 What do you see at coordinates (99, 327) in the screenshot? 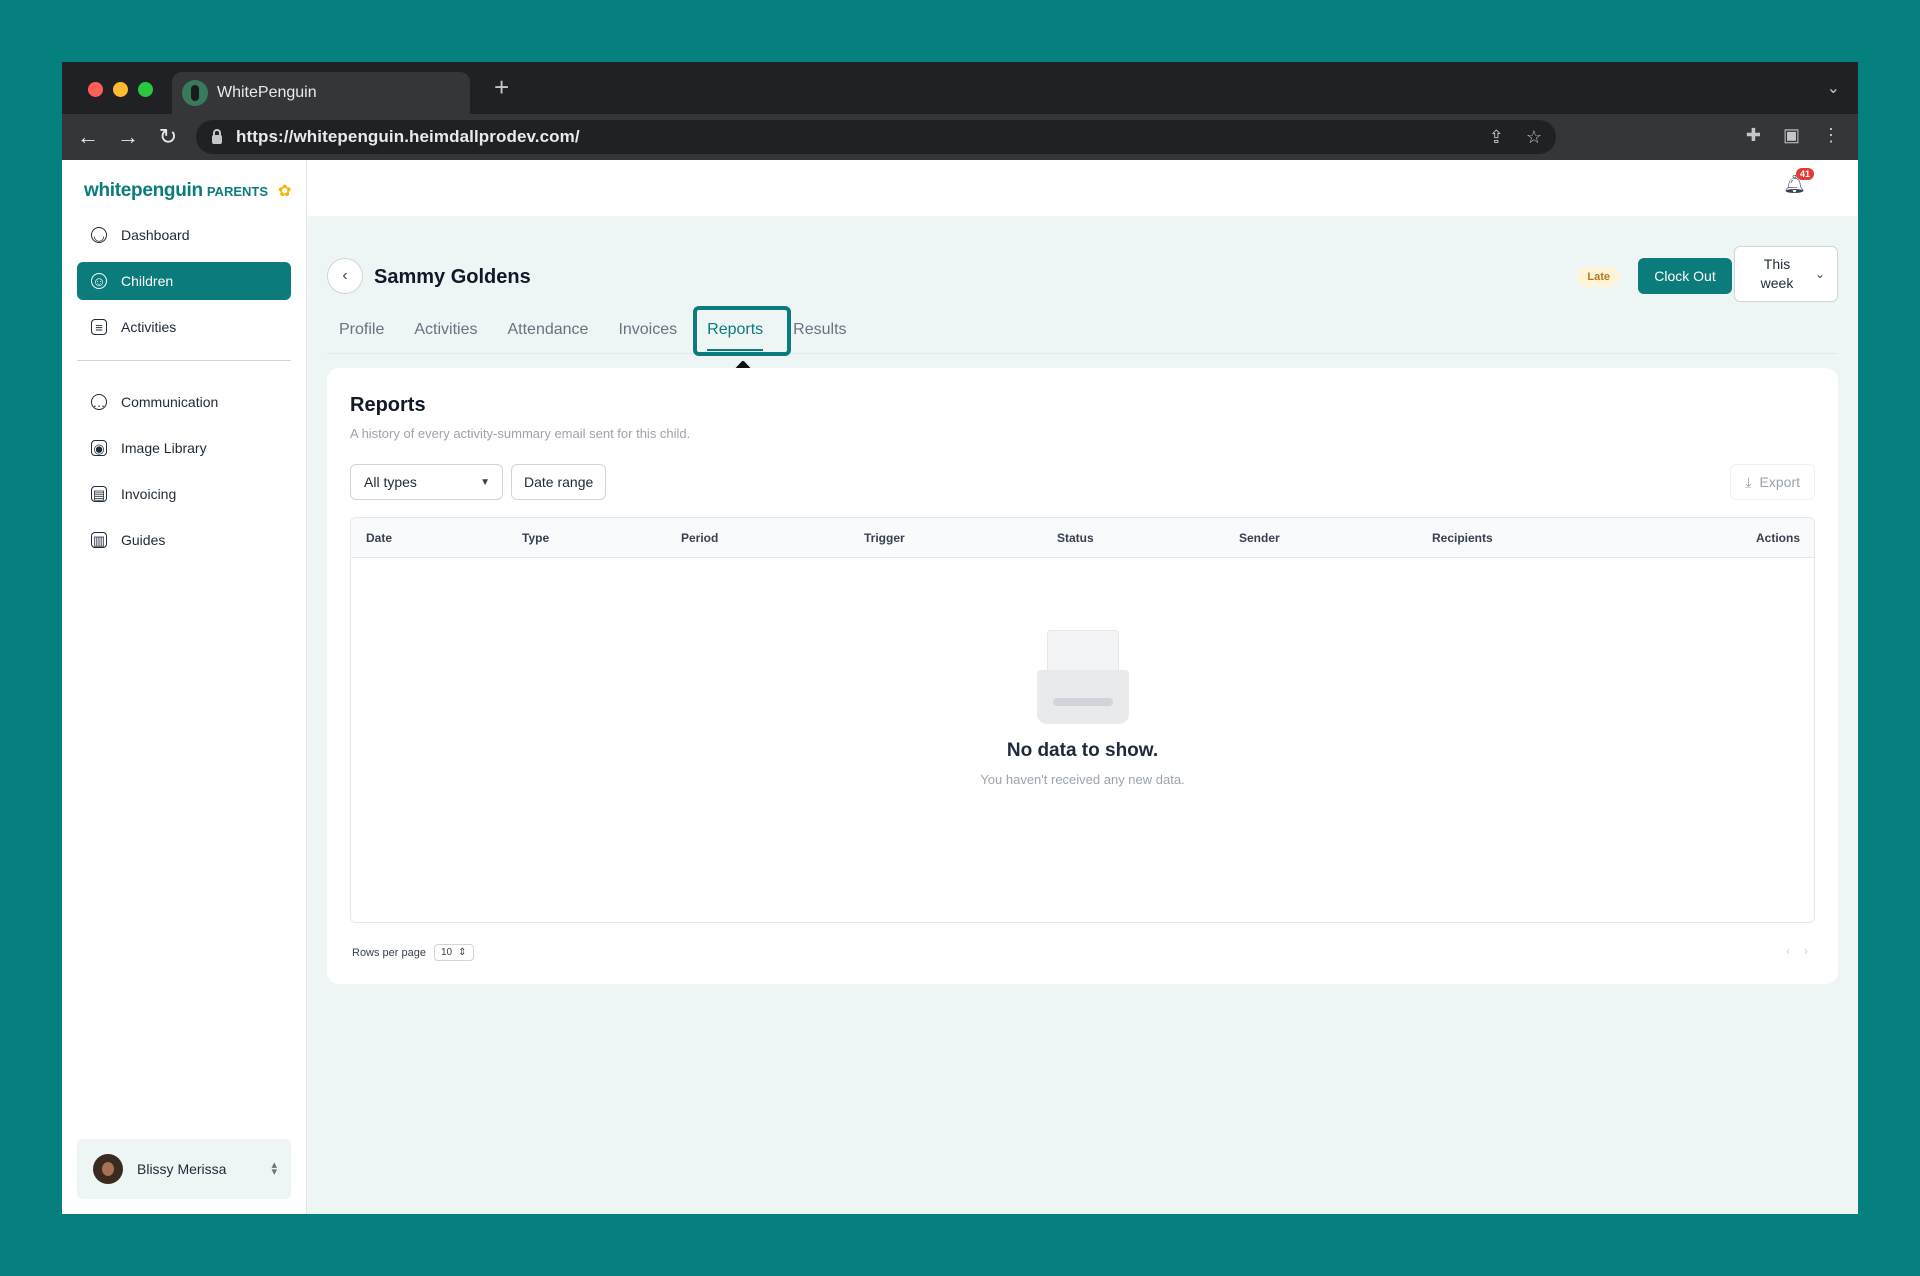
I see `activities-icon: ≡` at bounding box center [99, 327].